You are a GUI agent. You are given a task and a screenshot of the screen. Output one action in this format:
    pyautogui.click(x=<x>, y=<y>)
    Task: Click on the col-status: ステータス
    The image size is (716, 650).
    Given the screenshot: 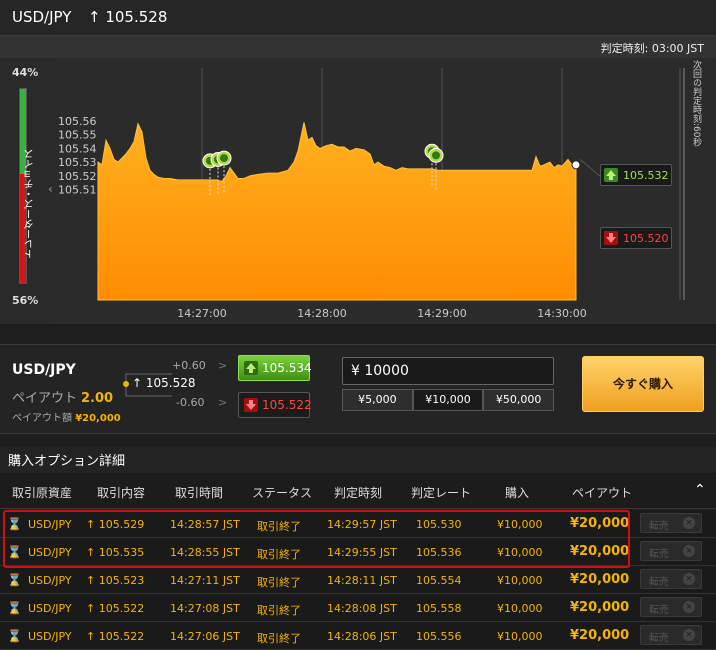 What is the action you would take?
    pyautogui.click(x=282, y=493)
    